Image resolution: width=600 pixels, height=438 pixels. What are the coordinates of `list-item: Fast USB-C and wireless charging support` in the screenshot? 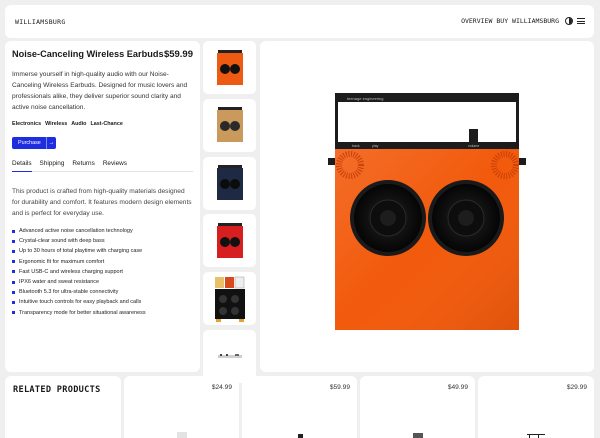 It's located at (102, 272).